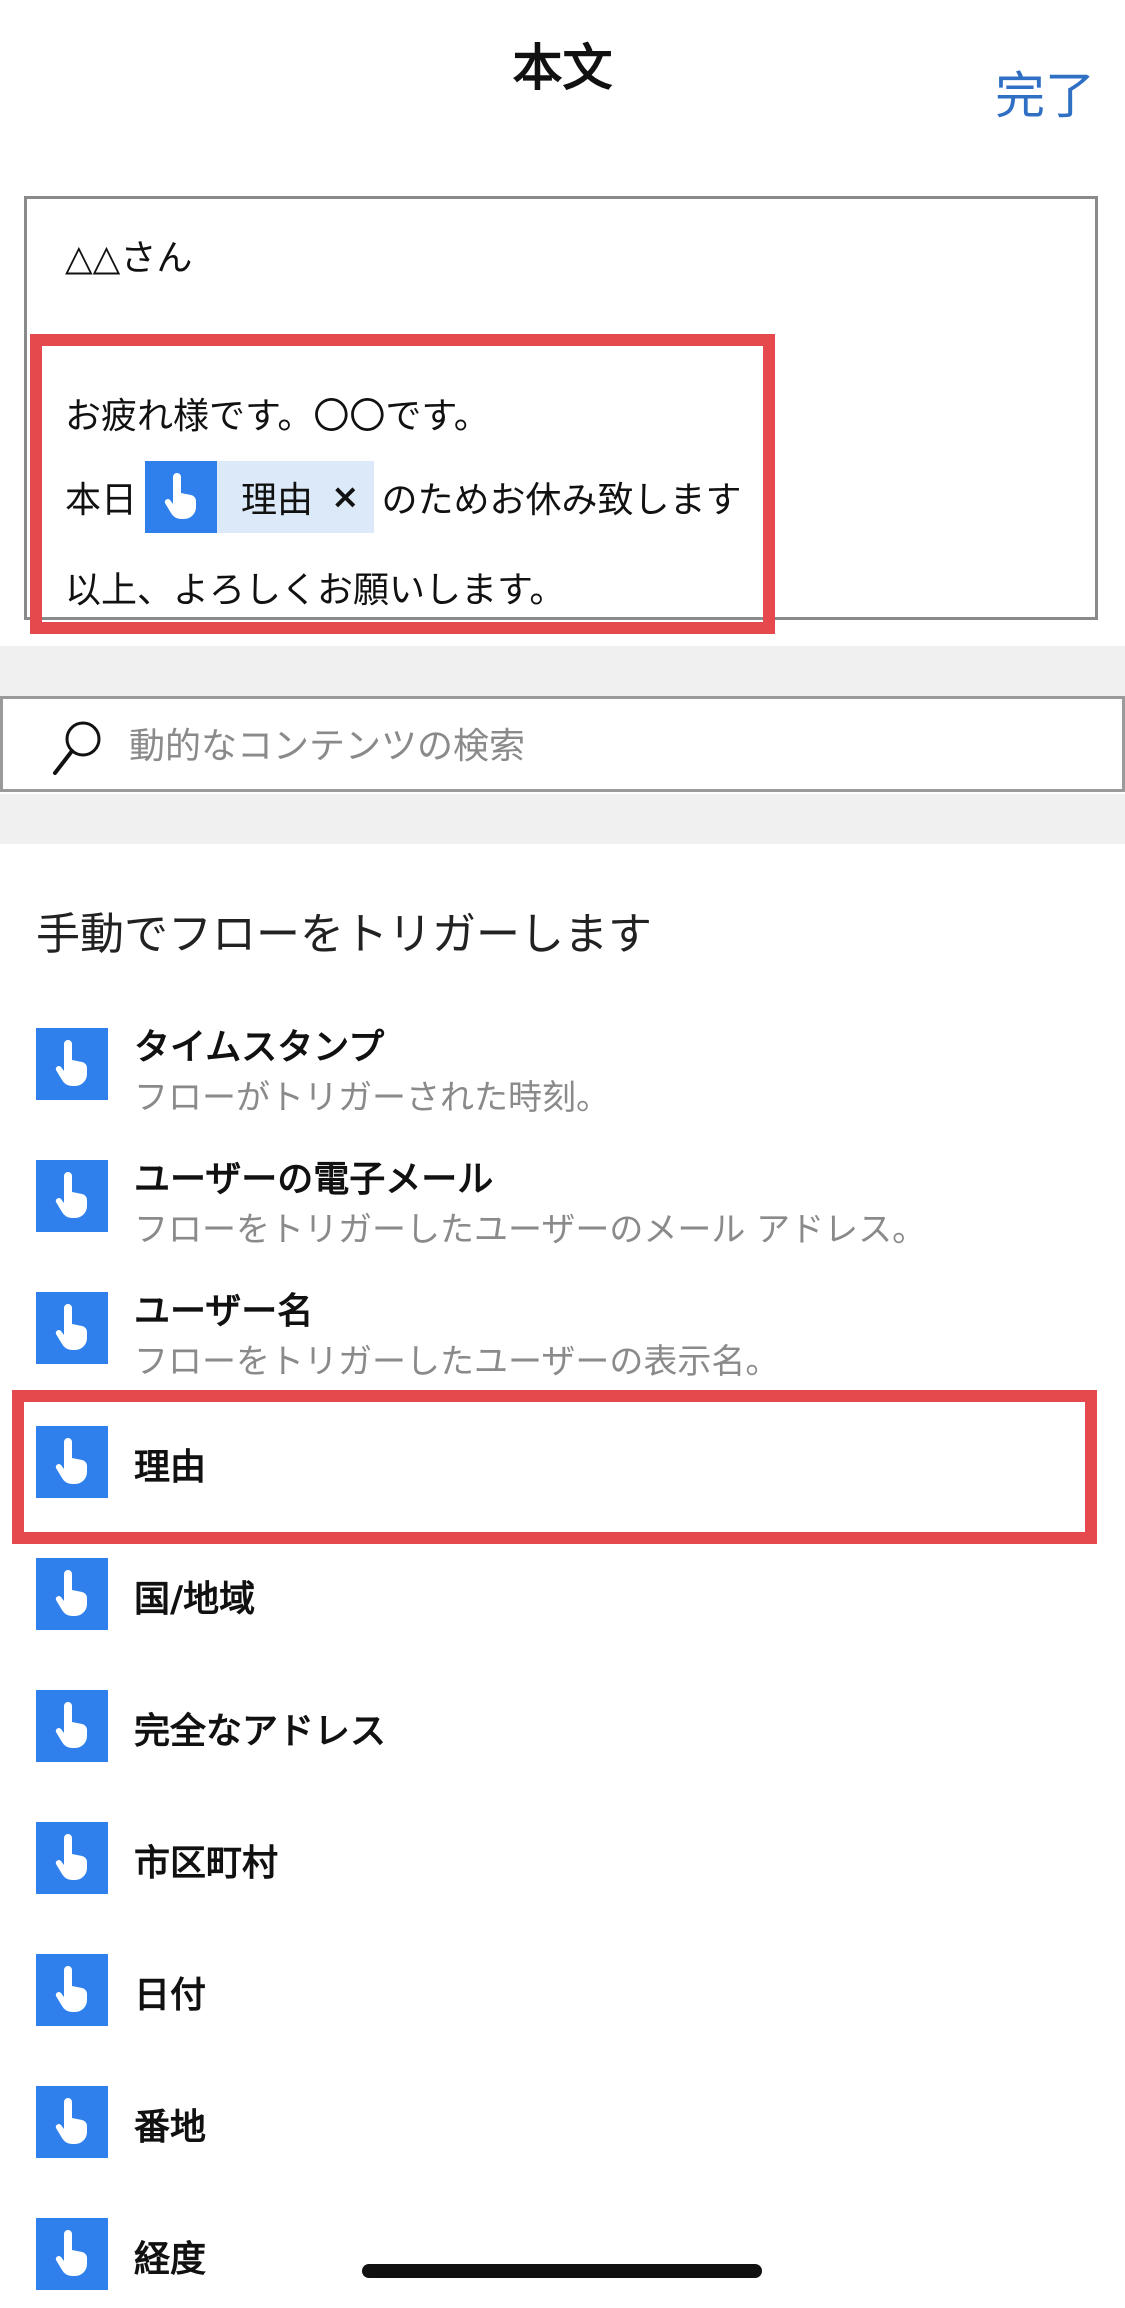 The width and height of the screenshot is (1125, 2308). What do you see at coordinates (1045, 92) in the screenshot?
I see `done-button: 完了` at bounding box center [1045, 92].